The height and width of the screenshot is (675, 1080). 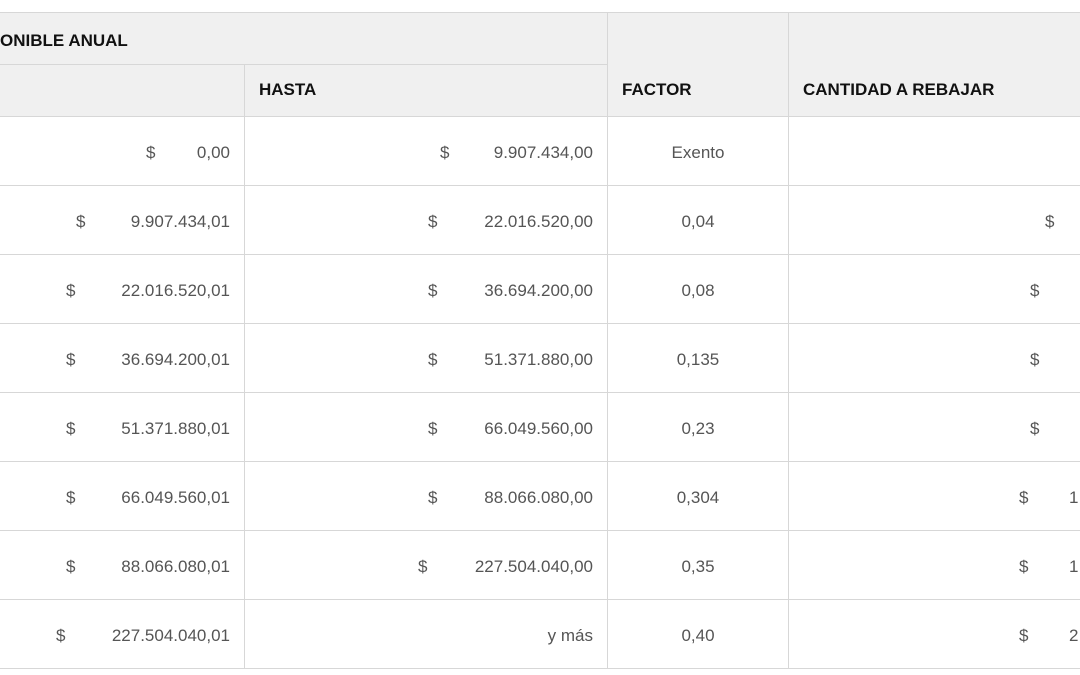 I want to click on header-hasta-cell: HASTA, so click(x=426, y=91).